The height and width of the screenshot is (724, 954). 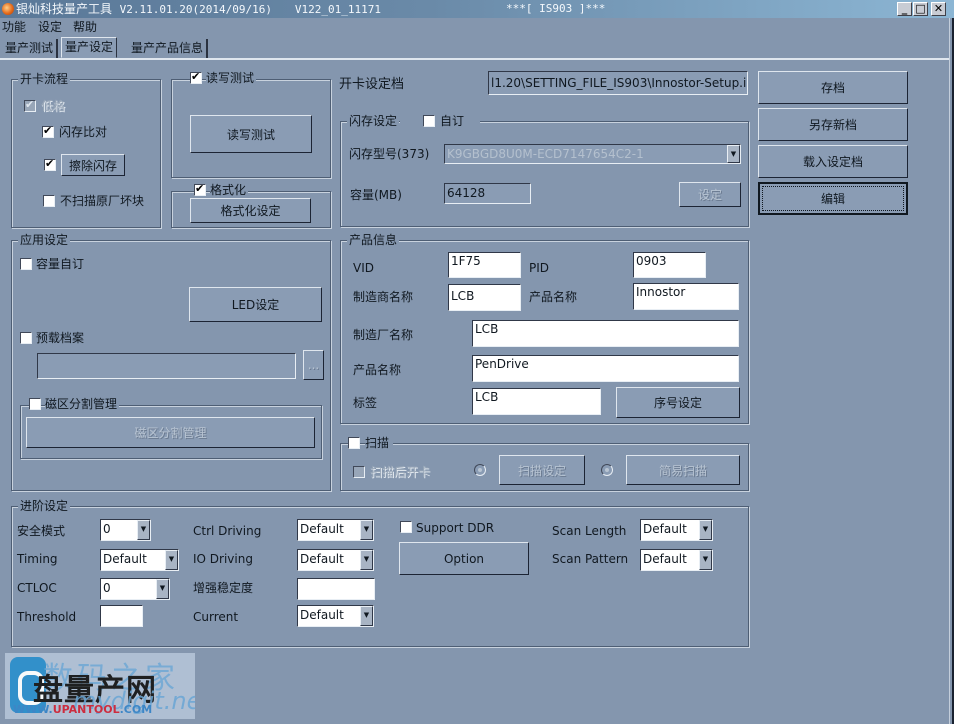 What do you see at coordinates (86, 709) in the screenshot?
I see `watermark-brand: UPANTOOL` at bounding box center [86, 709].